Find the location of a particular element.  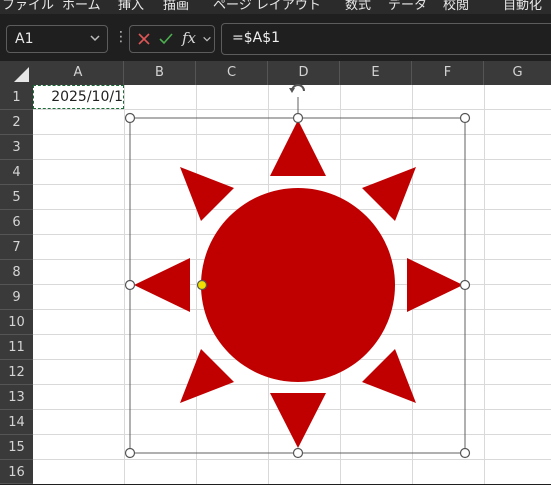

resize-handle-right is located at coordinates (465, 285).